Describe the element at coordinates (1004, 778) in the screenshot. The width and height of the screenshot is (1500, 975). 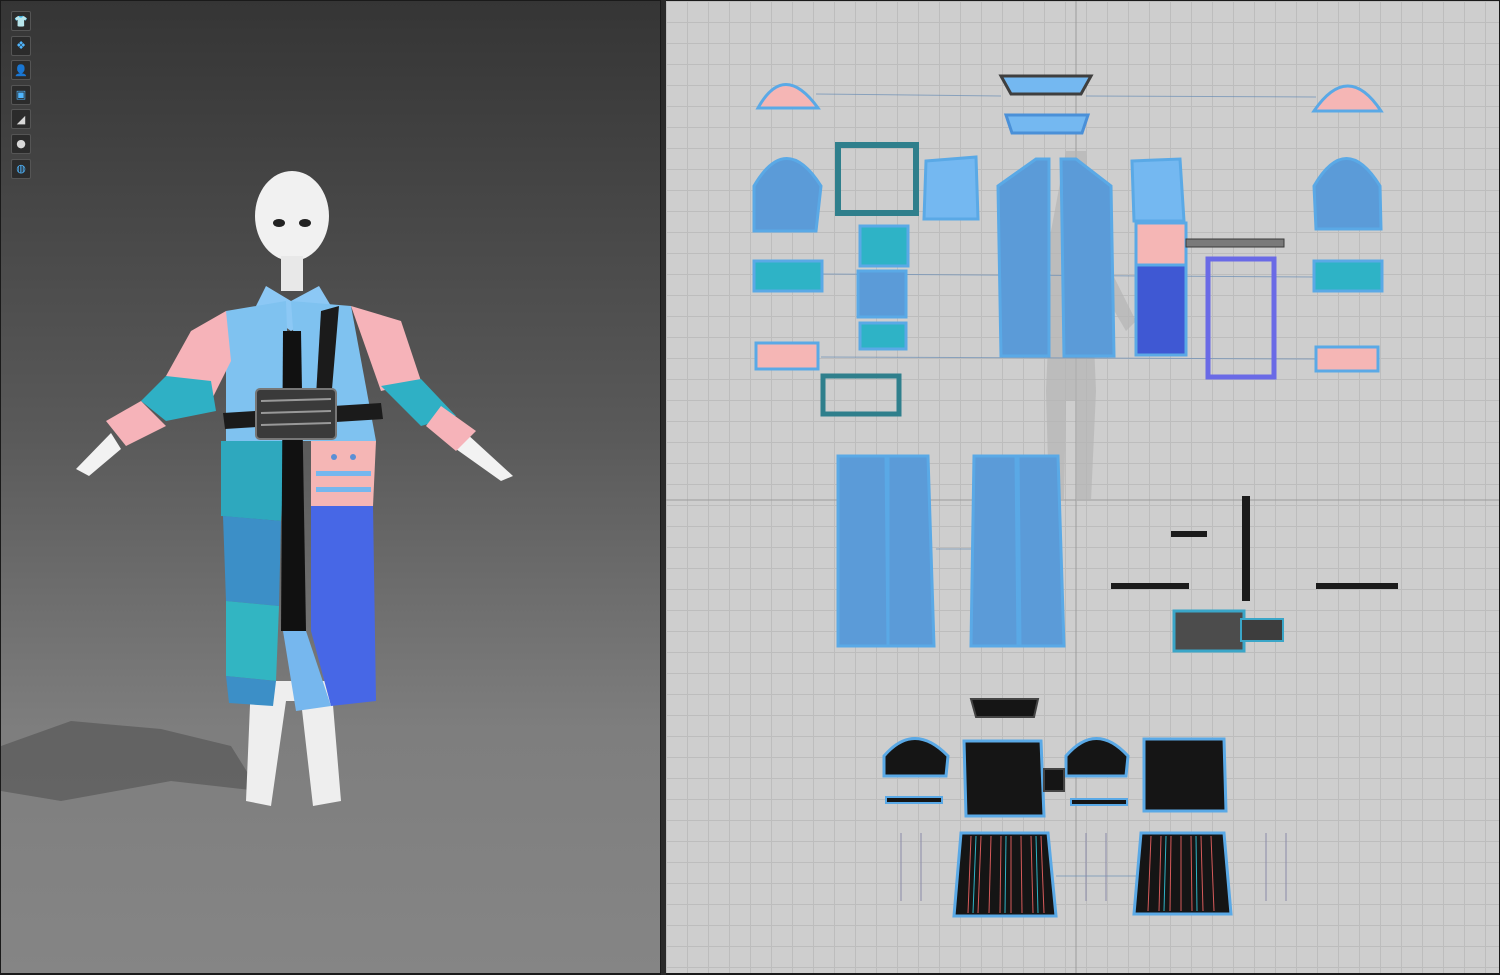
I see `pattern-black-bodice-front` at that location.